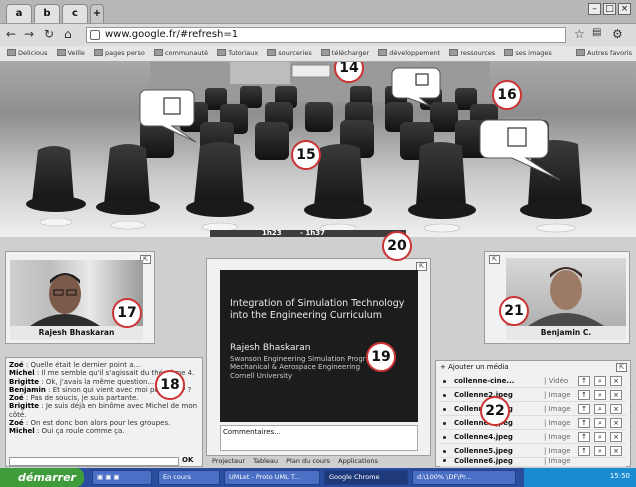 This screenshot has width=636, height=487. Describe the element at coordinates (594, 9) in the screenshot. I see `minimize-button: –` at that location.